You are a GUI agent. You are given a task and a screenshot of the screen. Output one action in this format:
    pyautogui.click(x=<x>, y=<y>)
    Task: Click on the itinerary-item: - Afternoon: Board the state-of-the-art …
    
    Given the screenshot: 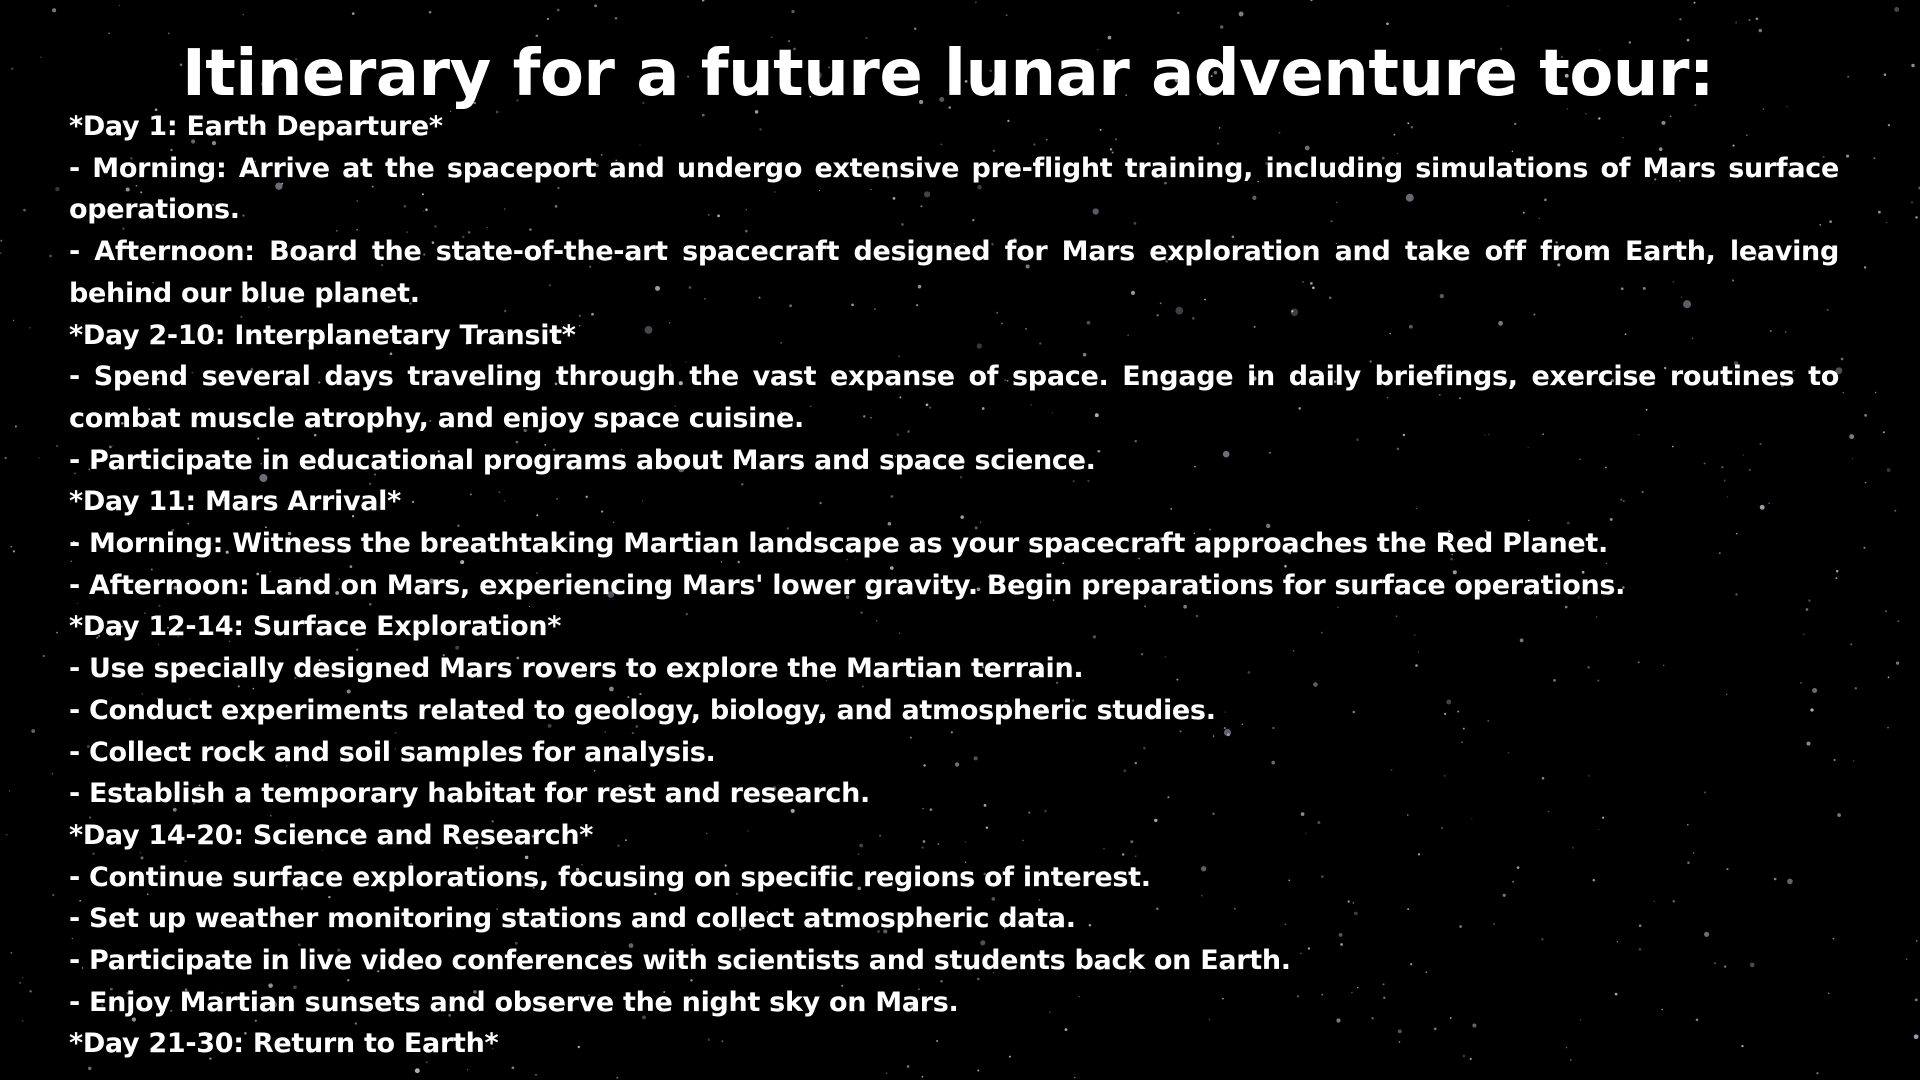 What is the action you would take?
    pyautogui.click(x=954, y=272)
    